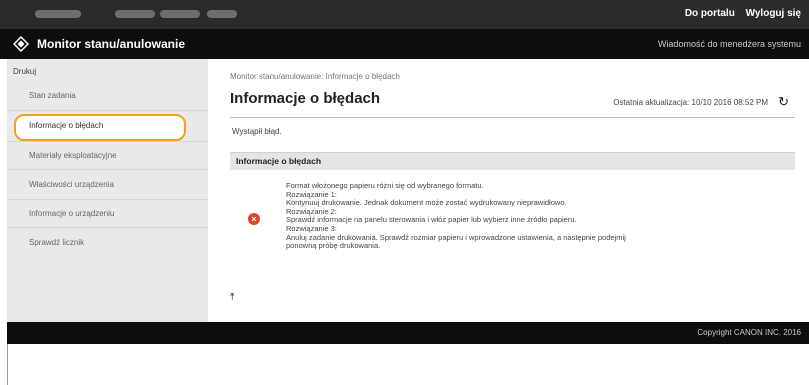 The width and height of the screenshot is (809, 385). What do you see at coordinates (783, 102) in the screenshot?
I see `refresh-icon: ↻` at bounding box center [783, 102].